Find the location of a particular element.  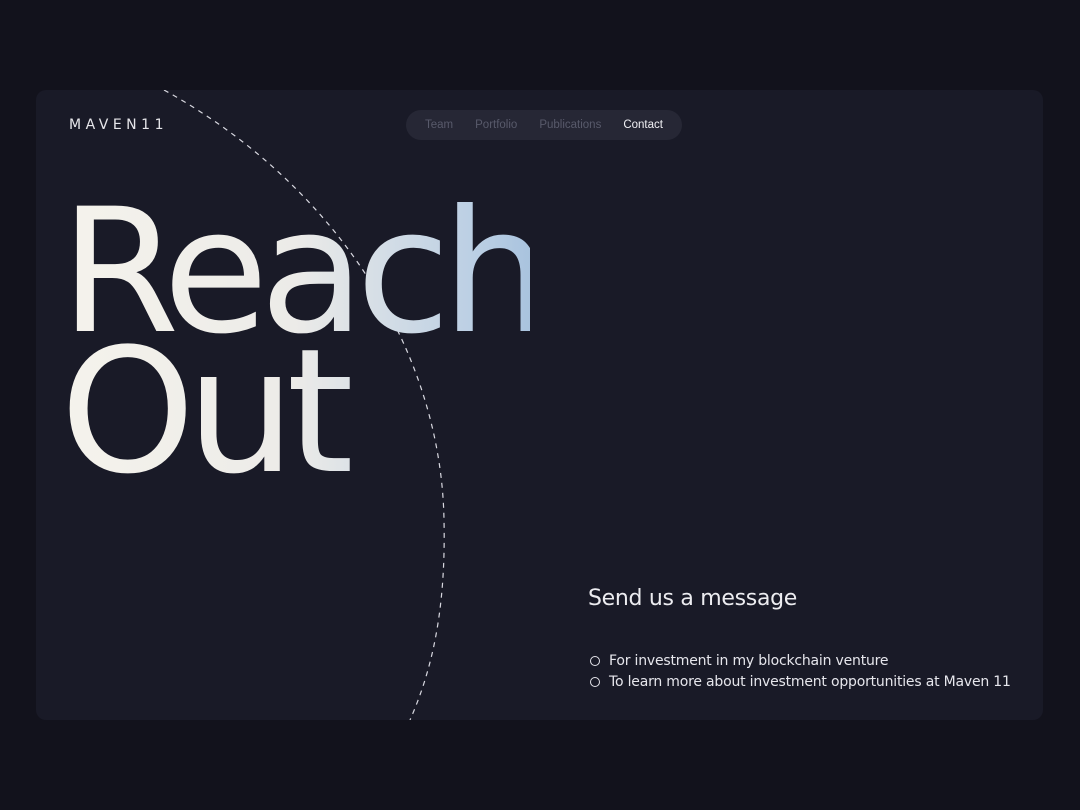

nav-item-team: Team is located at coordinates (439, 125).